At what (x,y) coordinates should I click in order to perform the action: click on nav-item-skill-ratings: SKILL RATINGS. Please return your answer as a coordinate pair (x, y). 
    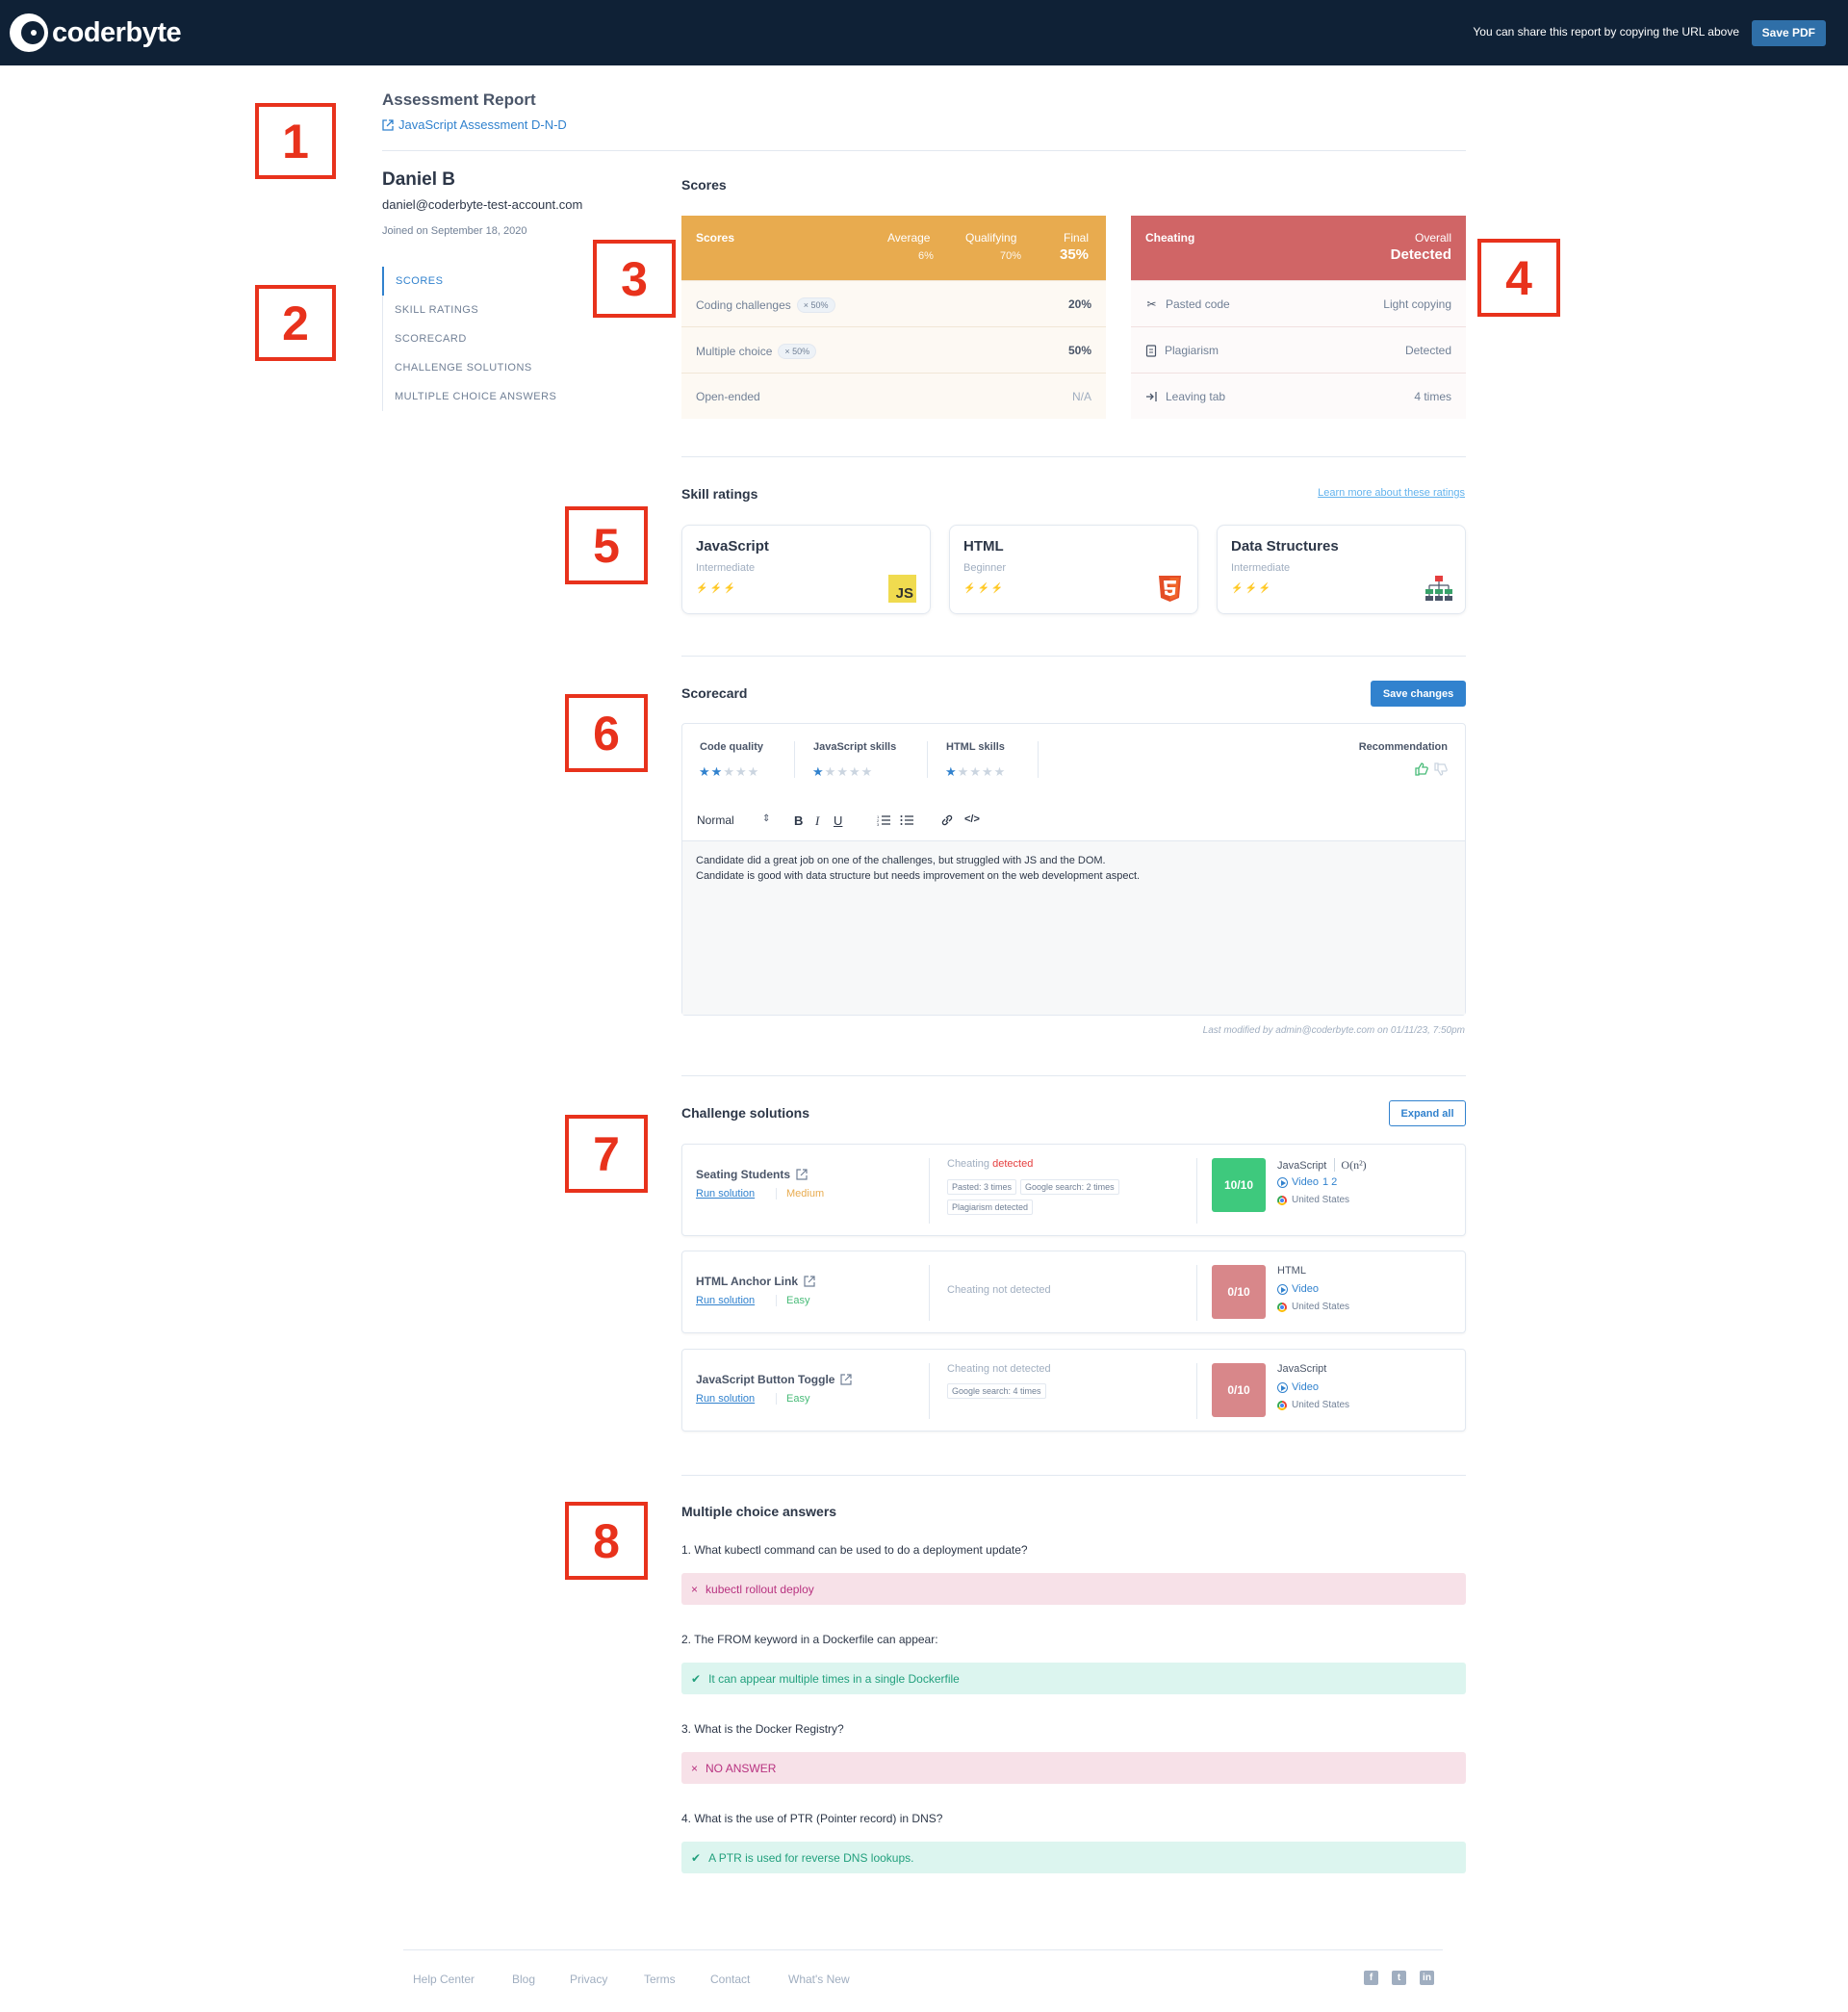
    Looking at the image, I should click on (479, 310).